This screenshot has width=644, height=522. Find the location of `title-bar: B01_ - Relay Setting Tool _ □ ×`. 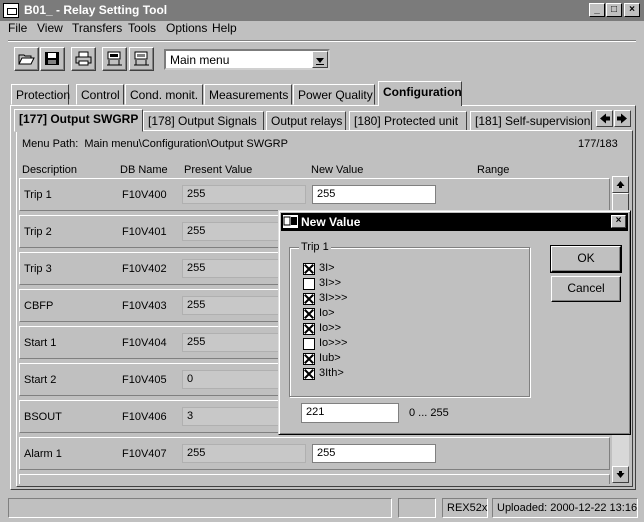

title-bar: B01_ - Relay Setting Tool _ □ × is located at coordinates (322, 10).